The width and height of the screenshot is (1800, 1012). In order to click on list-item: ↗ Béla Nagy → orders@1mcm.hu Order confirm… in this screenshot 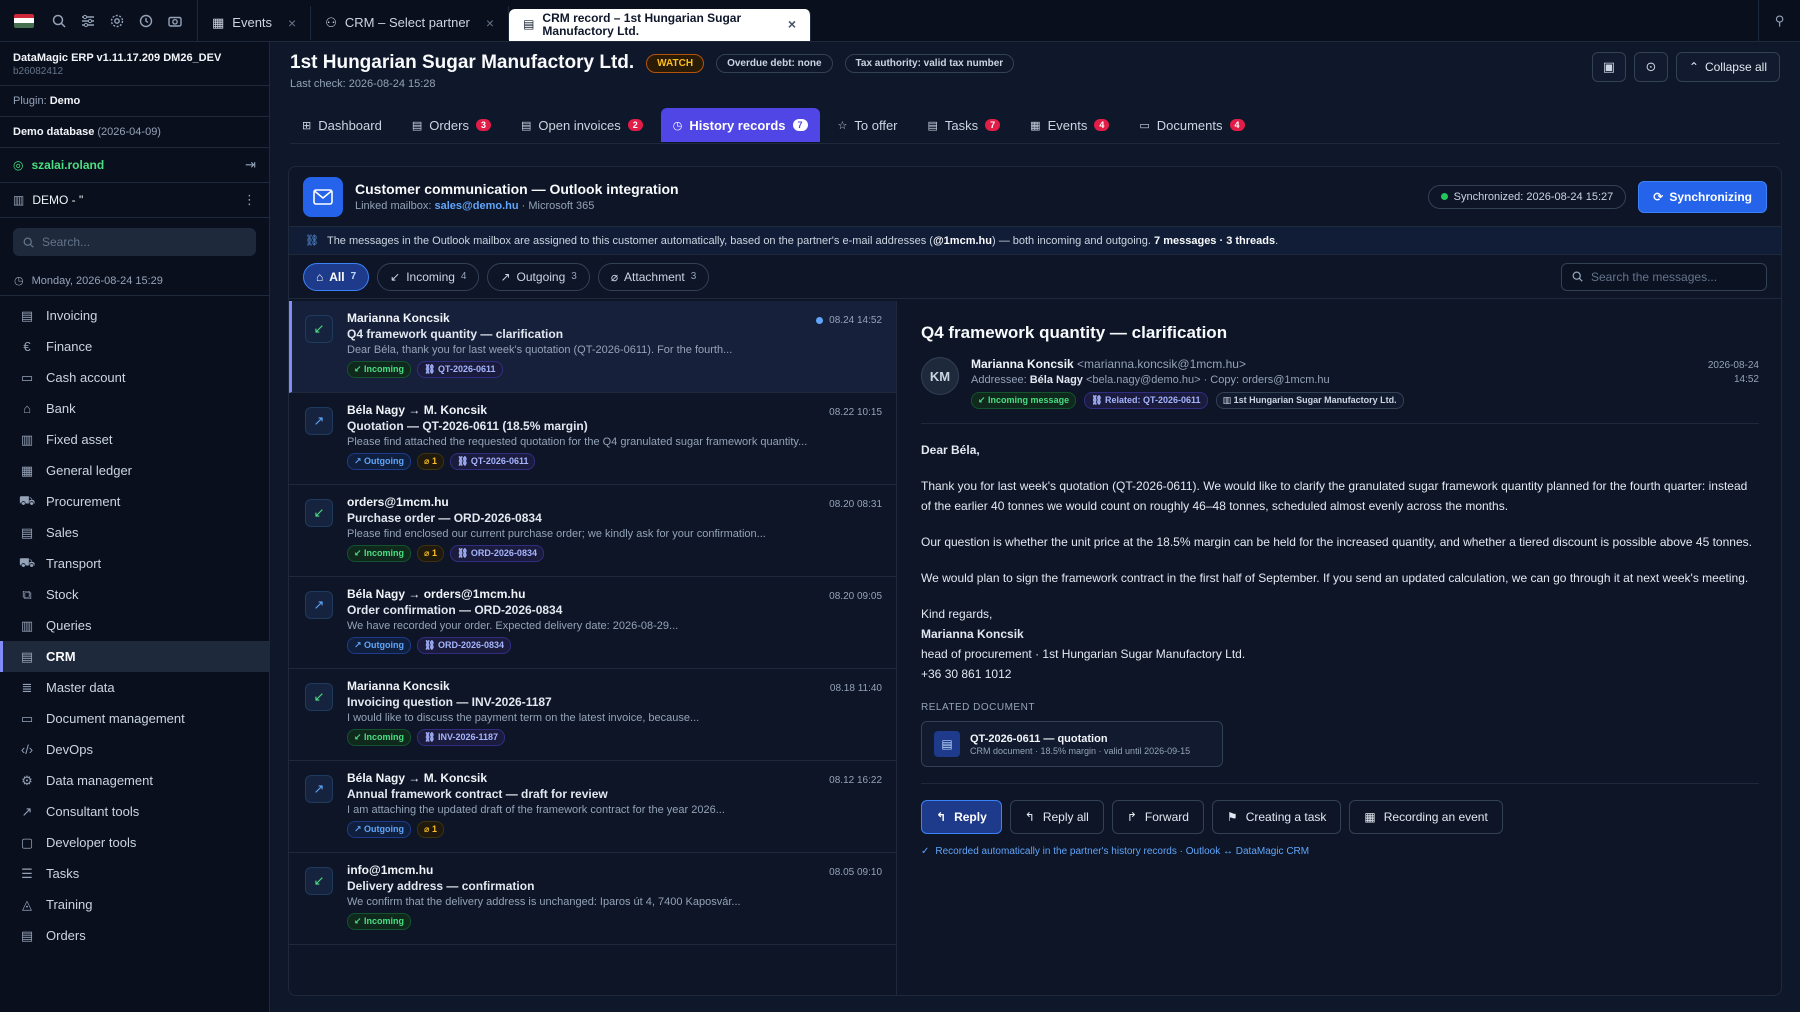, I will do `click(592, 623)`.